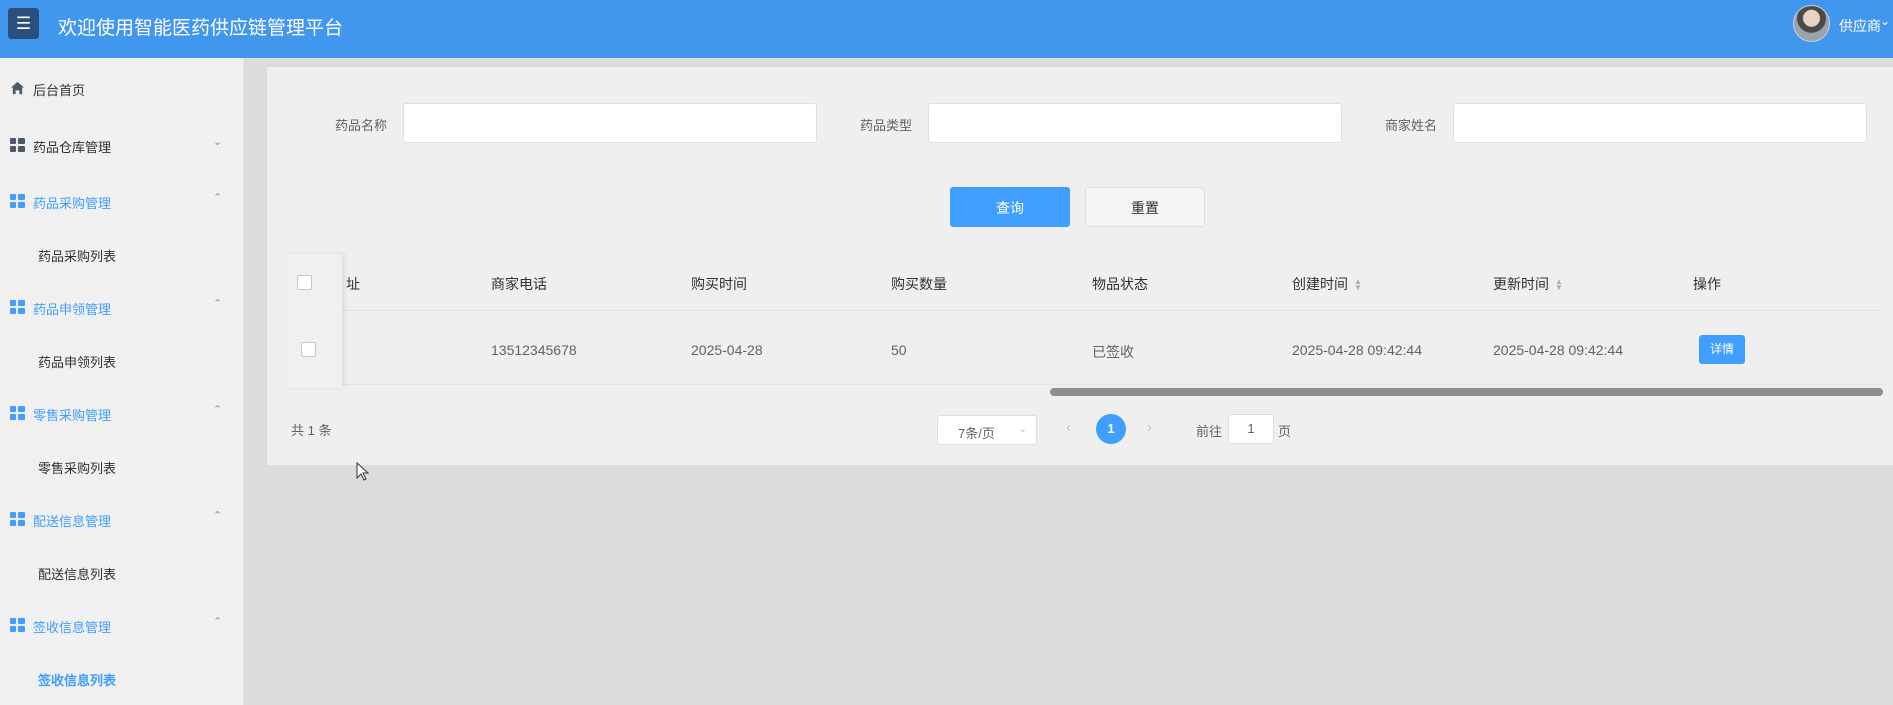 The image size is (1893, 705). I want to click on col-header-merchant-phone: 商家电话, so click(519, 284).